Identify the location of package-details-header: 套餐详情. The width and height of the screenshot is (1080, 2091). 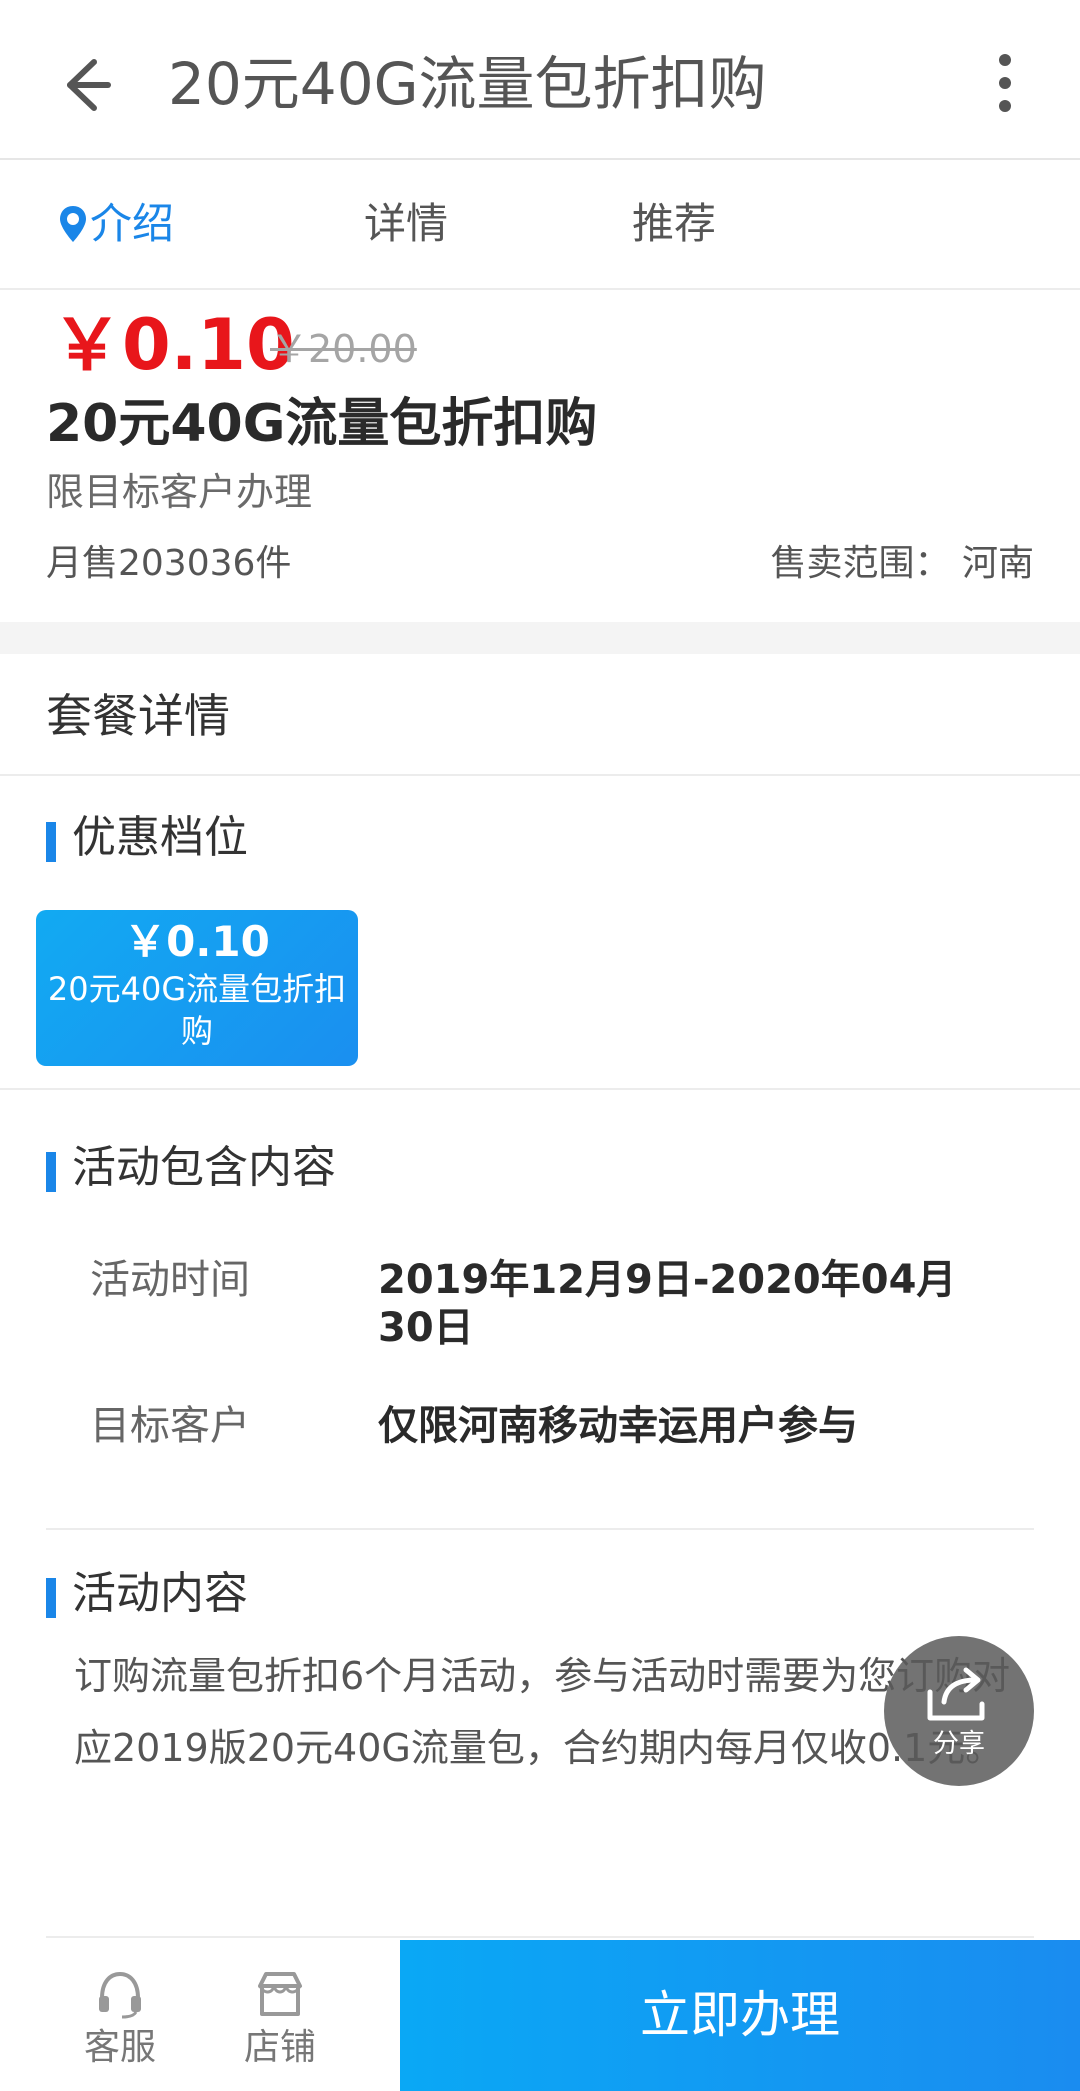
(540, 715).